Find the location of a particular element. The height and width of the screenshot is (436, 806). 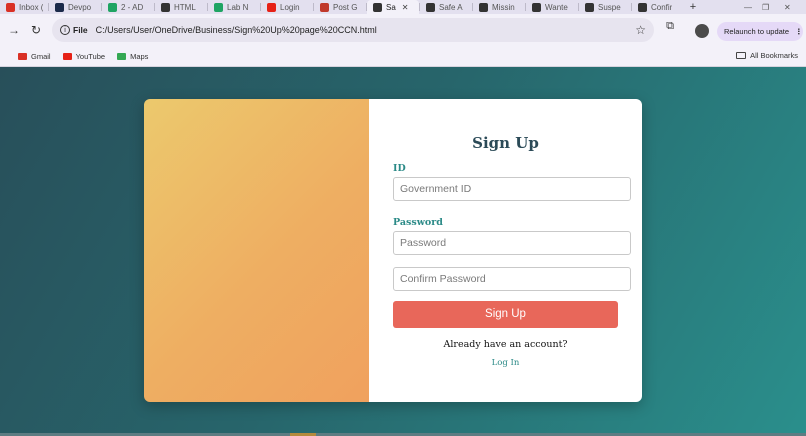

bookmark-youtube: YouTube is located at coordinates (84, 56).